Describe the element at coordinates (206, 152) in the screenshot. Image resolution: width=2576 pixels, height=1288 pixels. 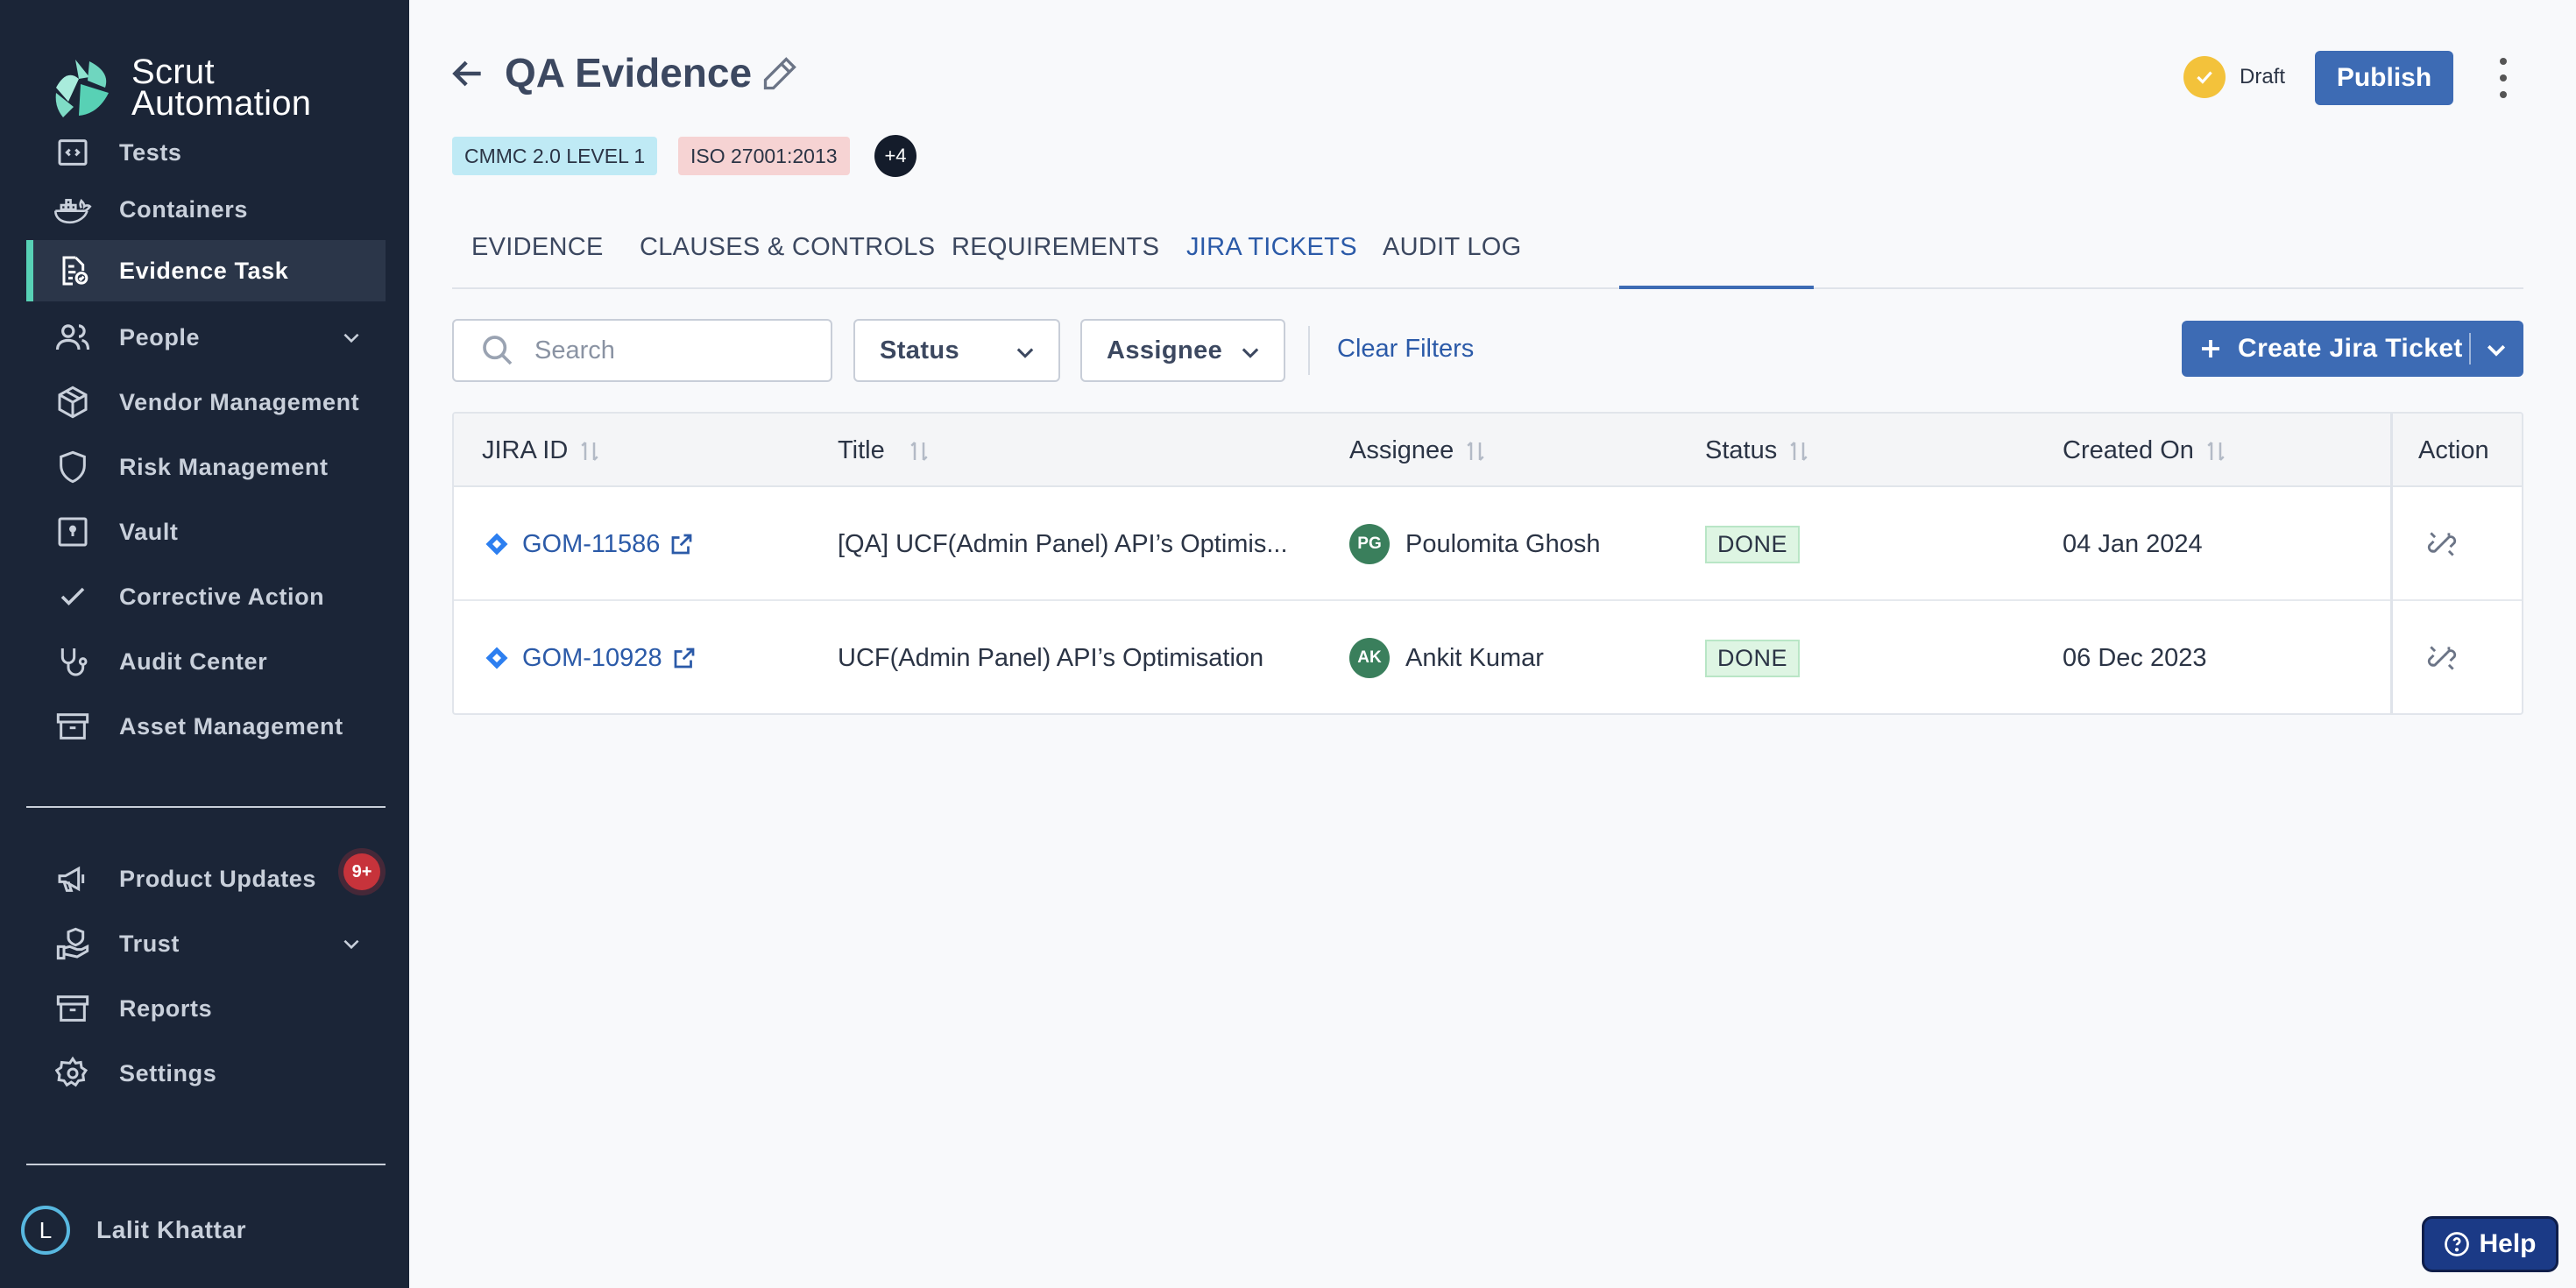
I see `sidebar-item-tests: Tests` at that location.